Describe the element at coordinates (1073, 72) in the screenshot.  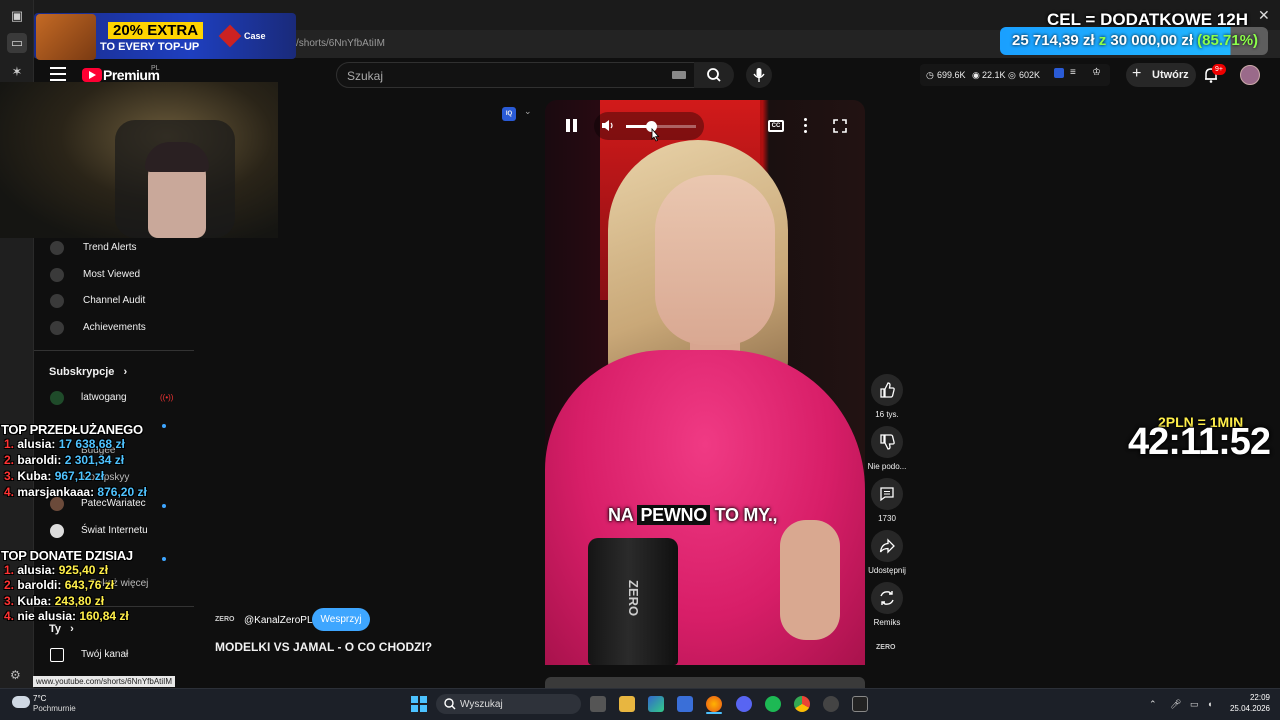
I see `list-icon: ≡` at that location.